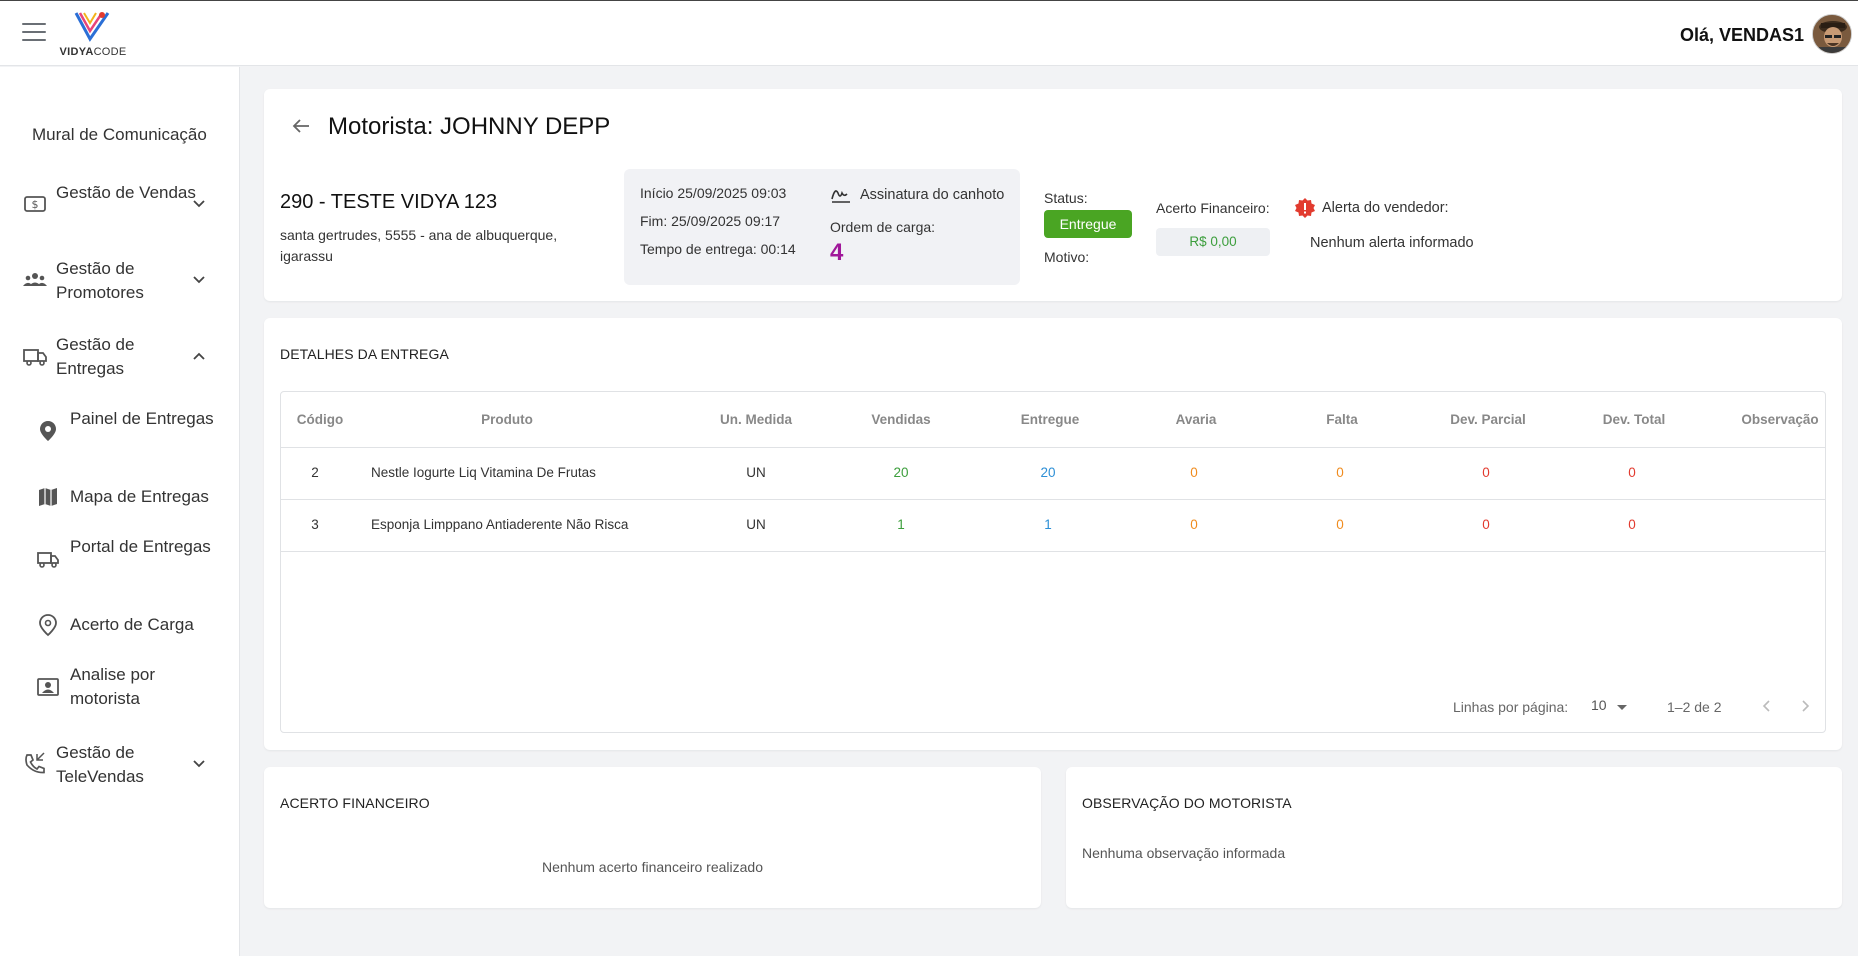 This screenshot has width=1858, height=956. I want to click on alert-icon, so click(1305, 208).